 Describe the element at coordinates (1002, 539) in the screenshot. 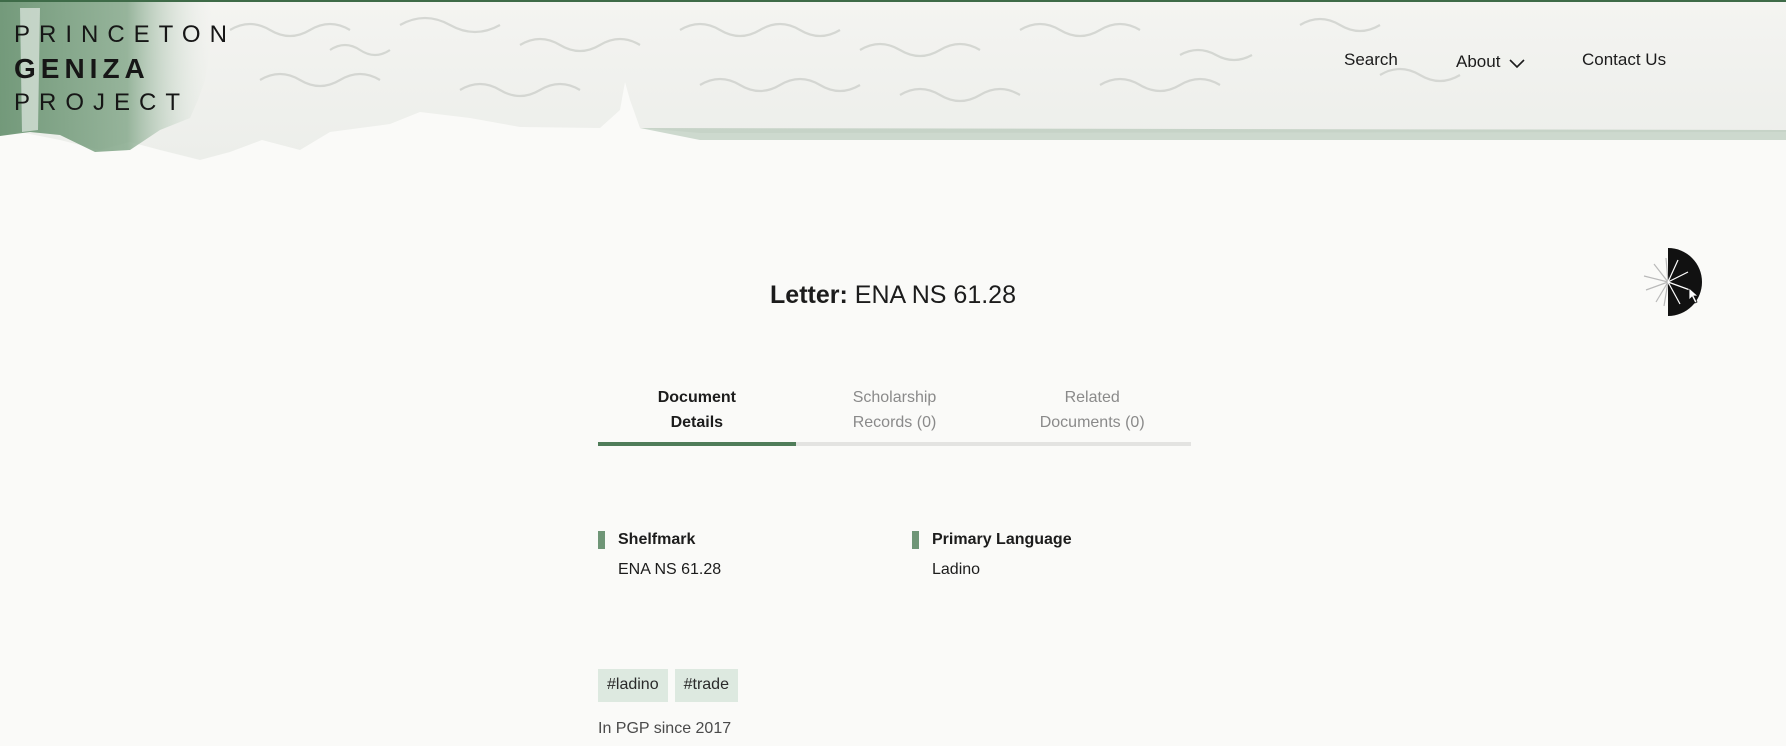

I see `primary-language-label: Primary Language` at that location.